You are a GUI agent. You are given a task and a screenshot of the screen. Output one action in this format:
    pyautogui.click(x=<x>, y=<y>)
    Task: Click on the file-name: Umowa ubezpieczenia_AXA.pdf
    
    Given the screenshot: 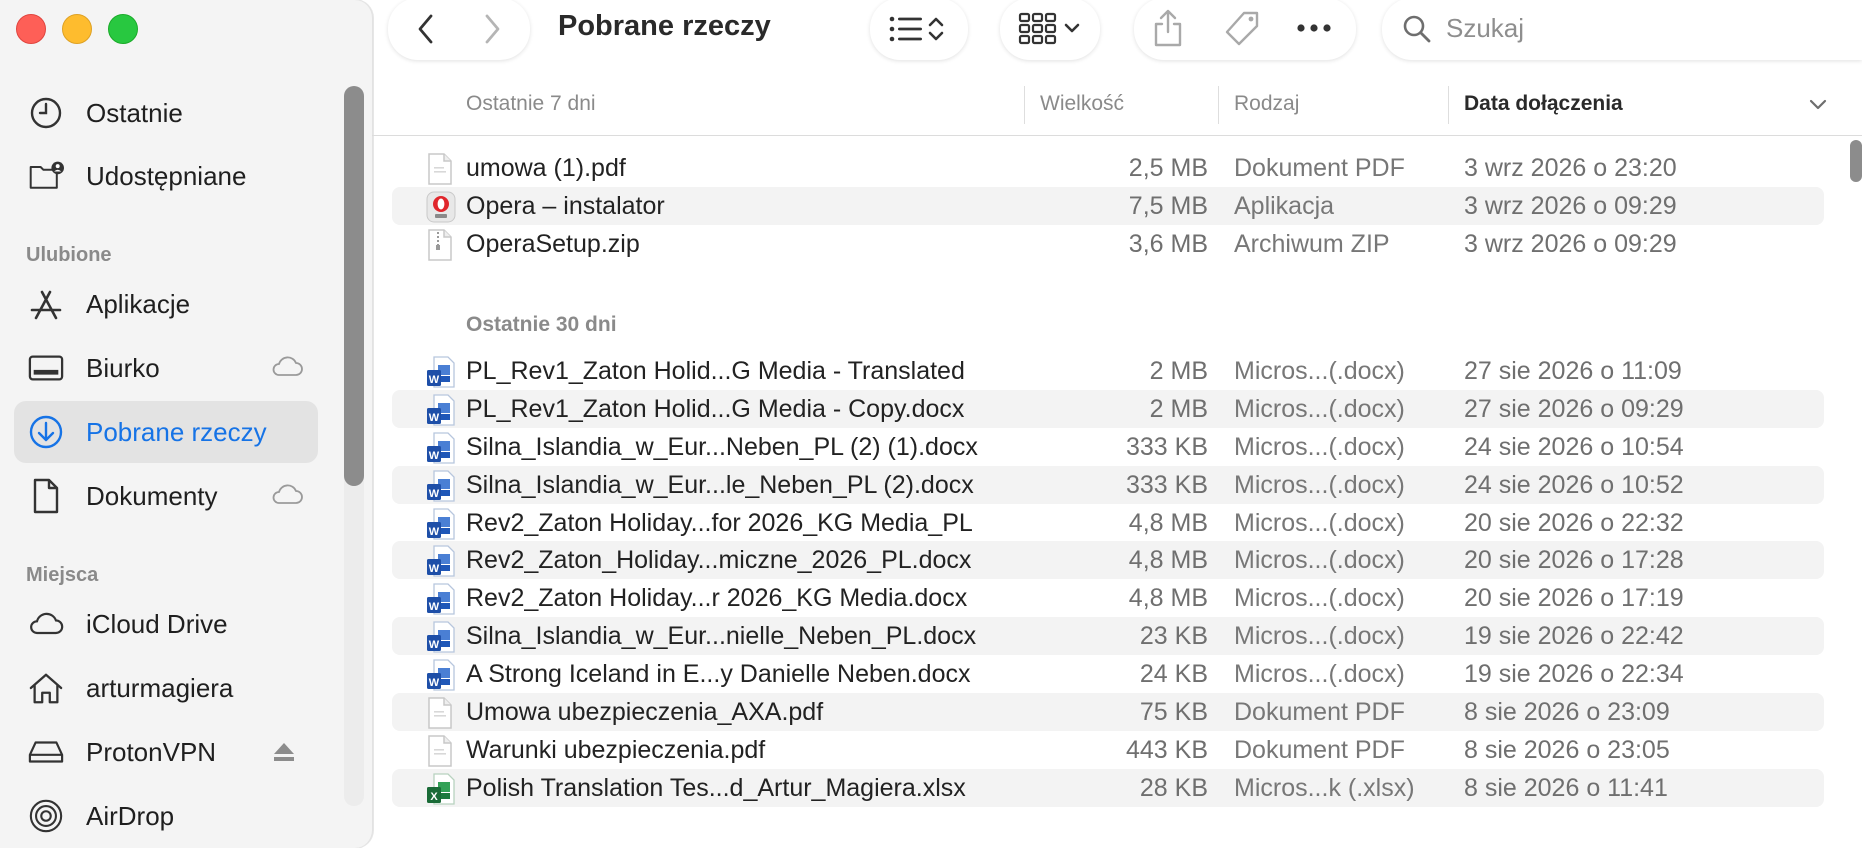 What is the action you would take?
    pyautogui.click(x=645, y=712)
    